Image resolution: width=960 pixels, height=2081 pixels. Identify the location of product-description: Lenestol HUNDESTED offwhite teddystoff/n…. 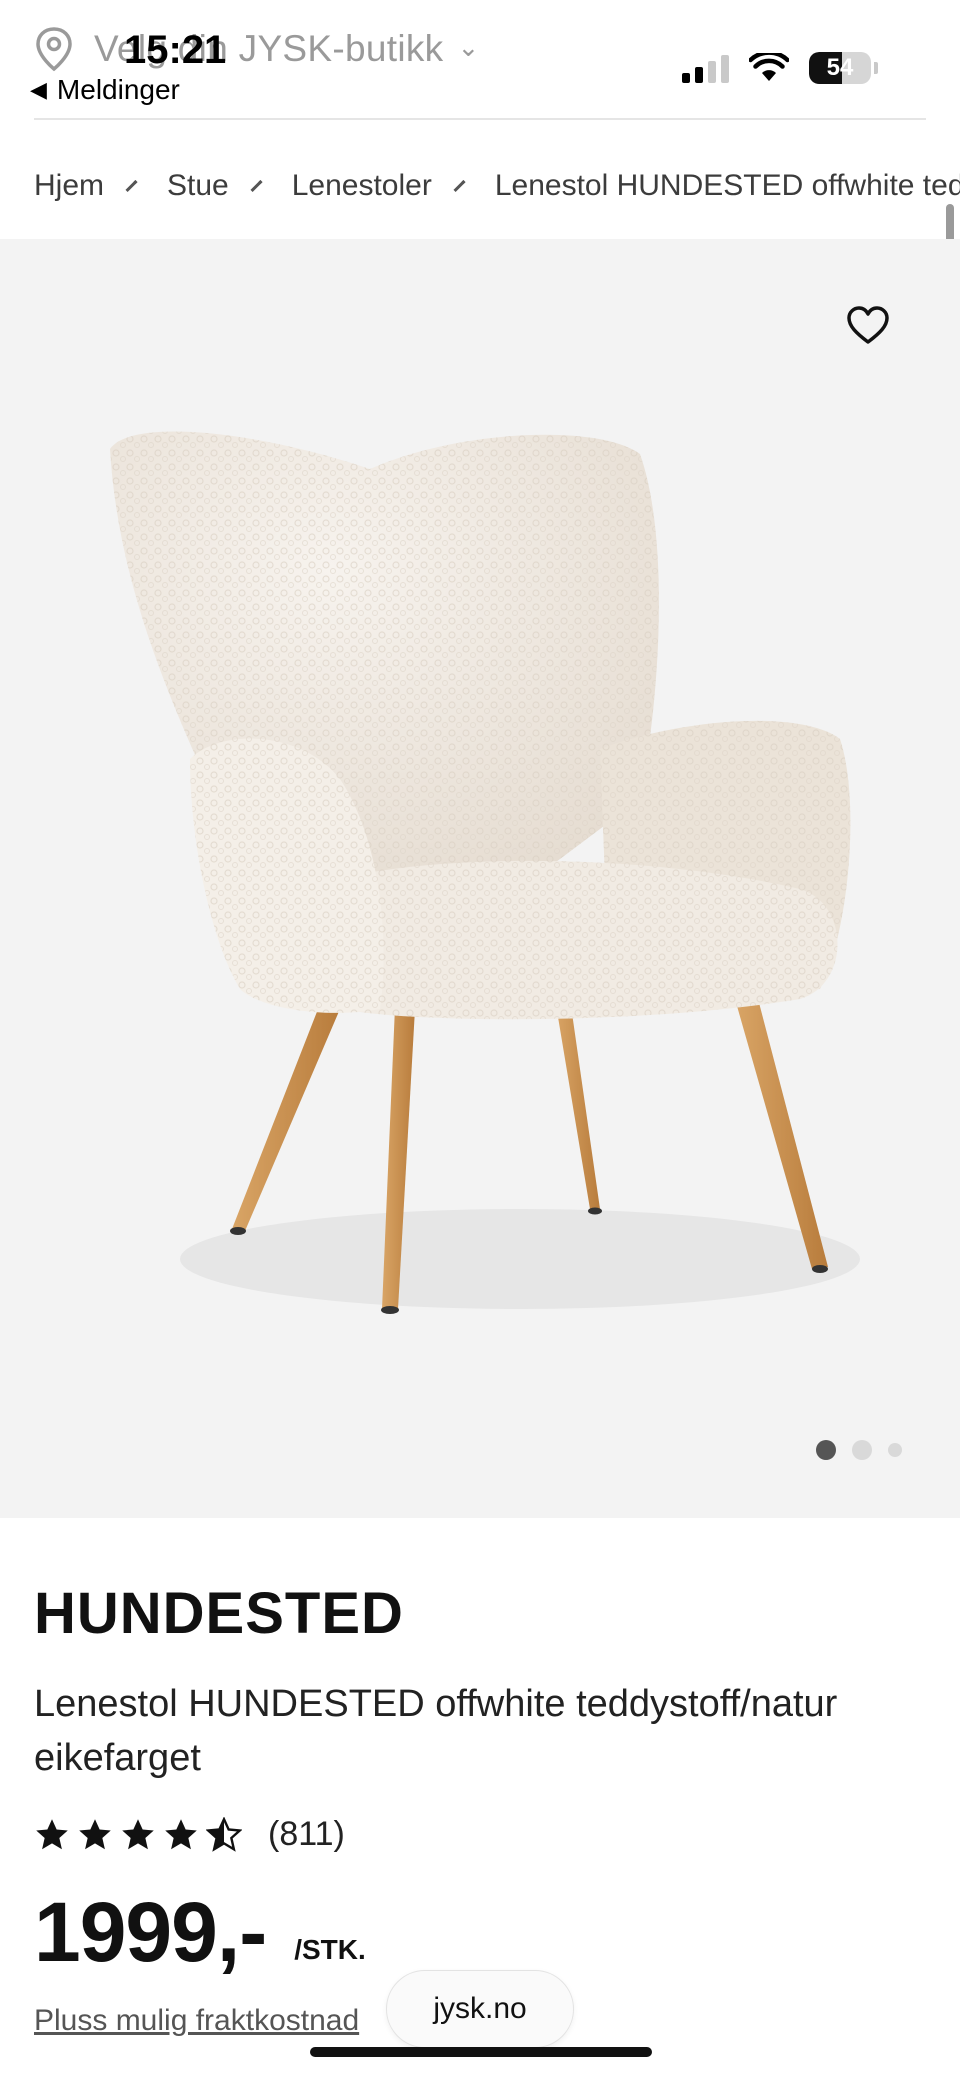
(436, 1731).